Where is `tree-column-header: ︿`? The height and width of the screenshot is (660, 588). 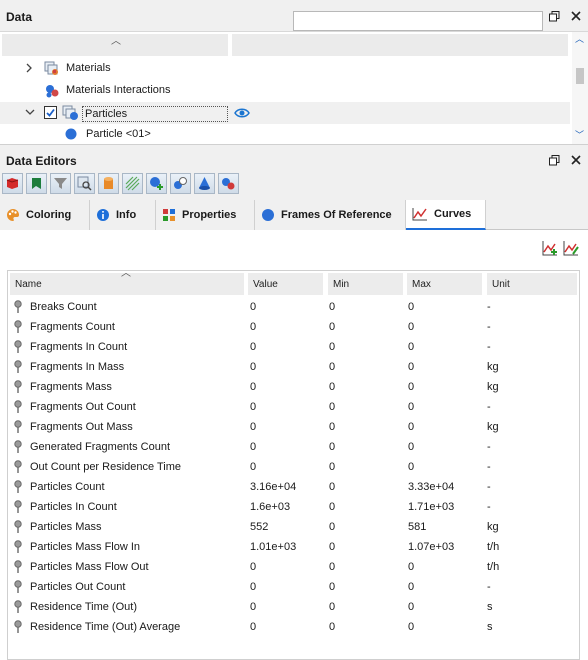
tree-column-header: ︿ is located at coordinates (115, 45).